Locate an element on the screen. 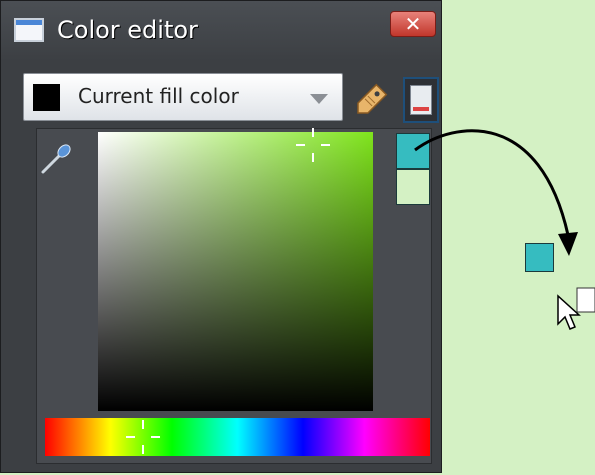  drag-arrow is located at coordinates (496, 192).